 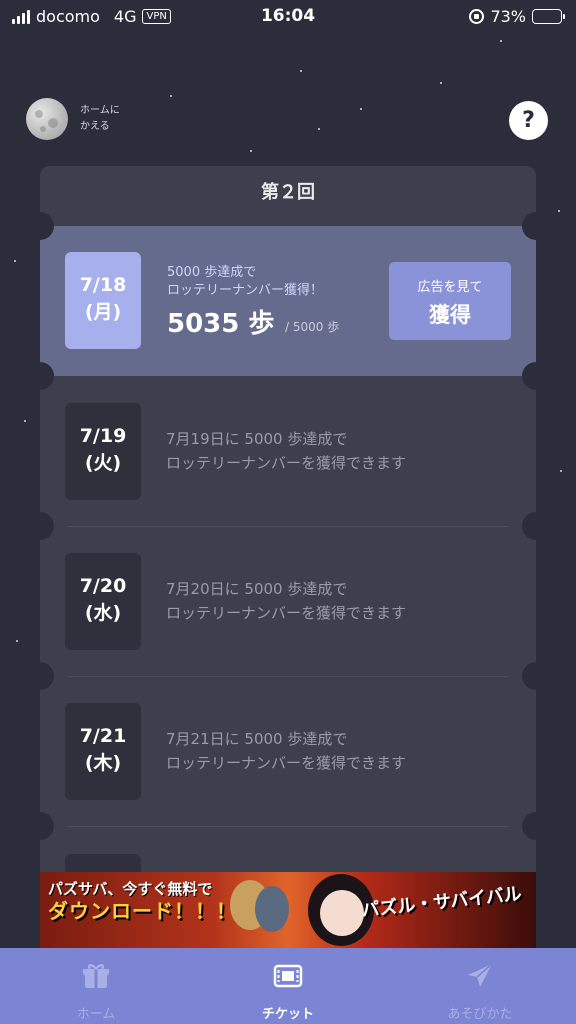 I want to click on row-divider, so click(x=288, y=826).